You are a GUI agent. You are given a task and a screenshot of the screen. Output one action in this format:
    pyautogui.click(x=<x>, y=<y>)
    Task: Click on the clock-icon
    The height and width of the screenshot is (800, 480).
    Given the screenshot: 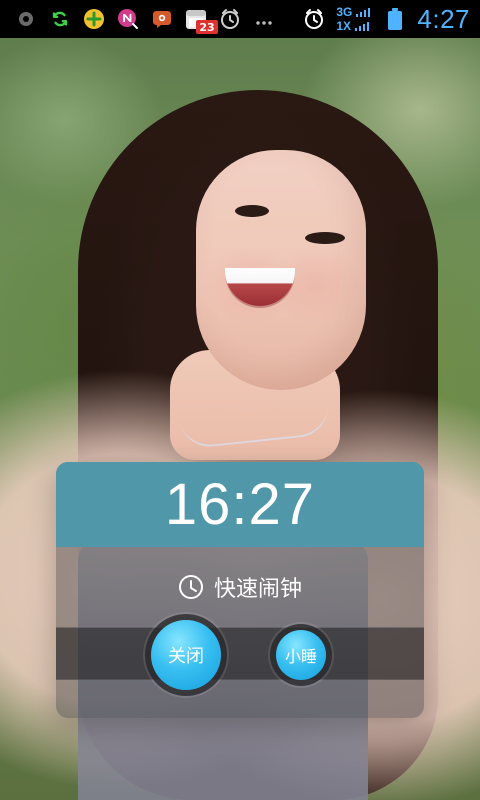 What is the action you would take?
    pyautogui.click(x=191, y=587)
    